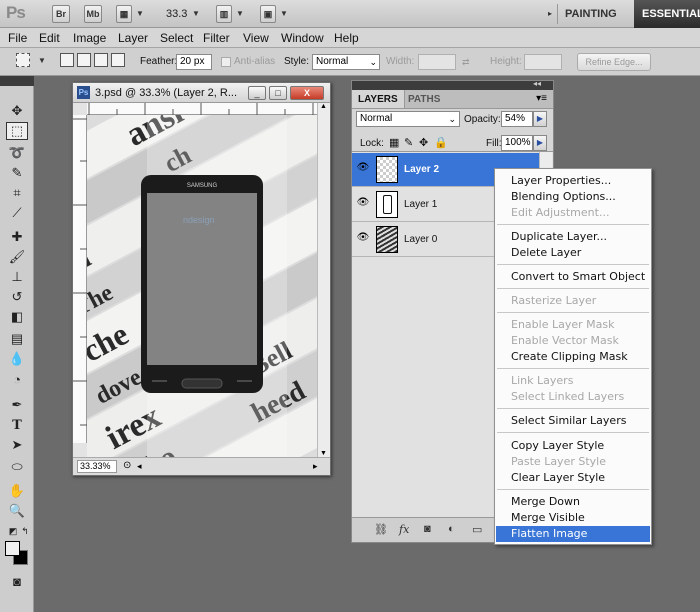 The image size is (700, 612). What do you see at coordinates (550, 13) in the screenshot?
I see `workspace-menu-icon: ▸` at bounding box center [550, 13].